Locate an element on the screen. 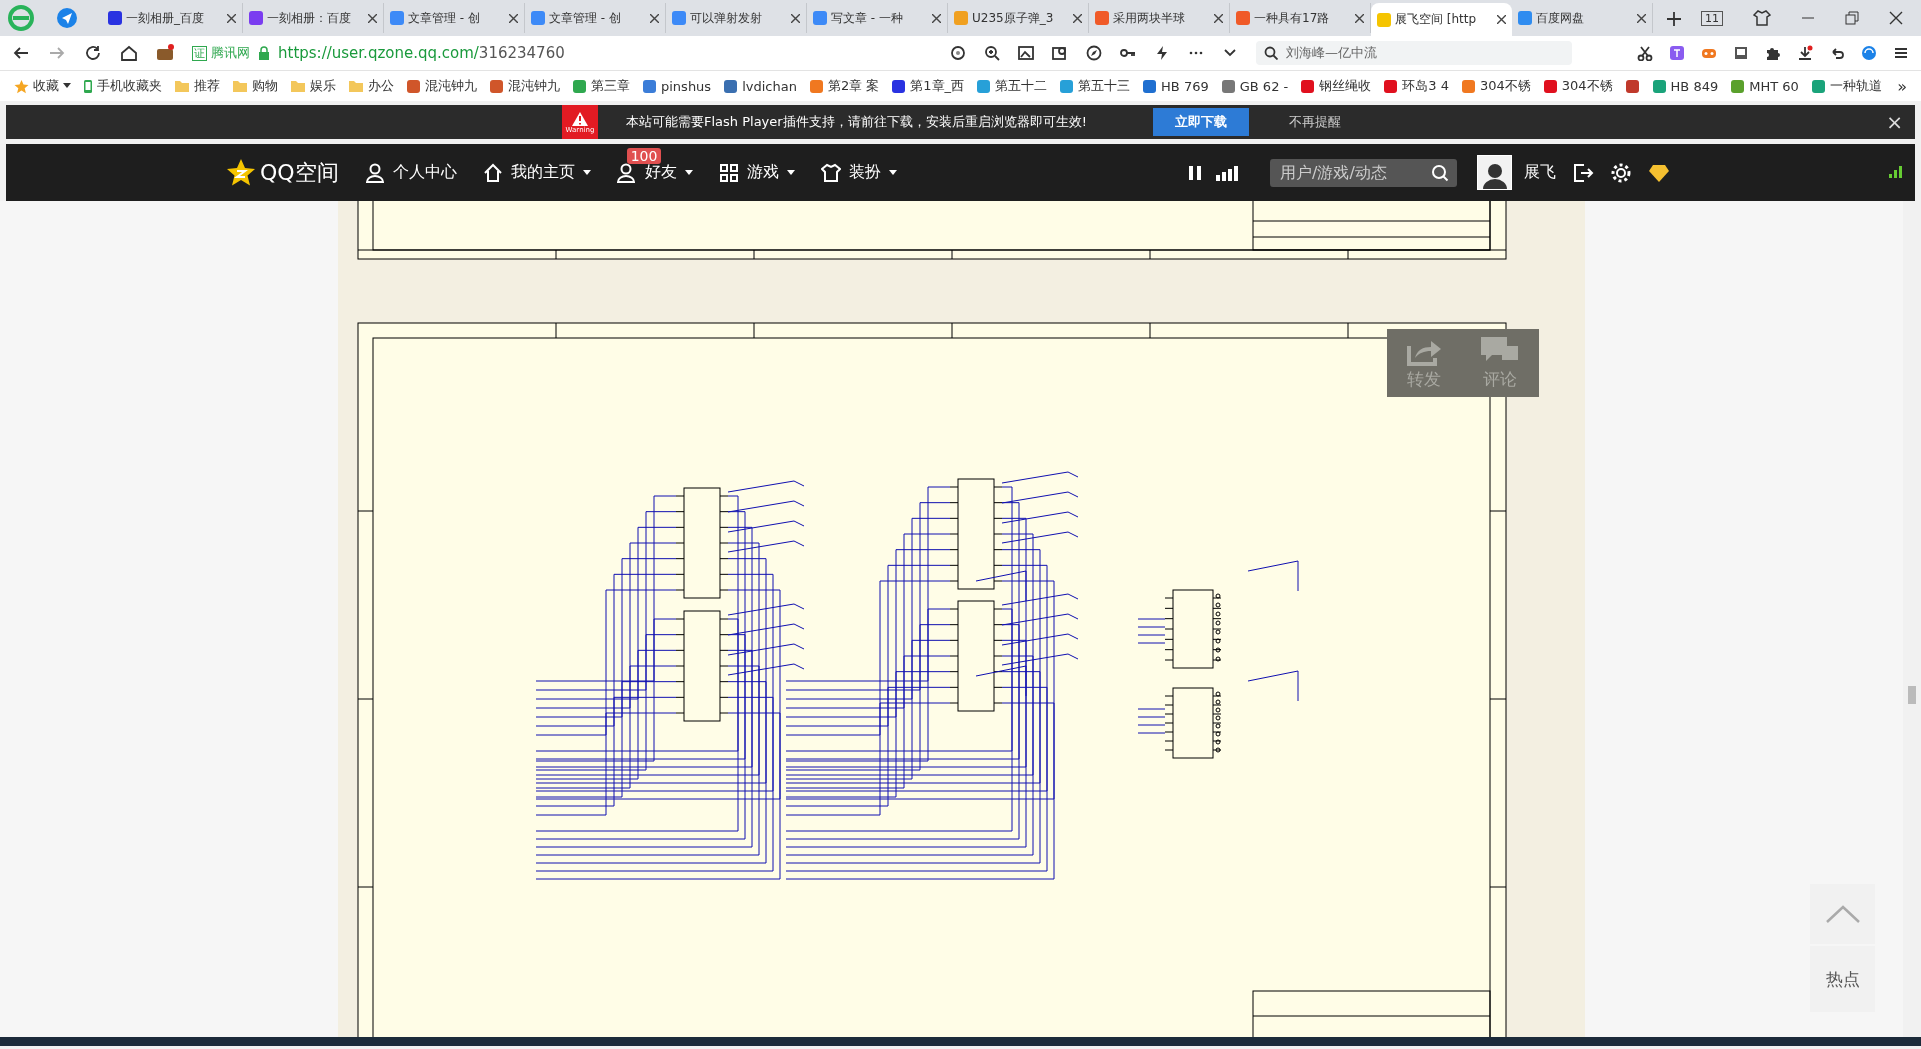 This screenshot has width=1921, height=1049. bookmark-item: 第三章 is located at coordinates (601, 86).